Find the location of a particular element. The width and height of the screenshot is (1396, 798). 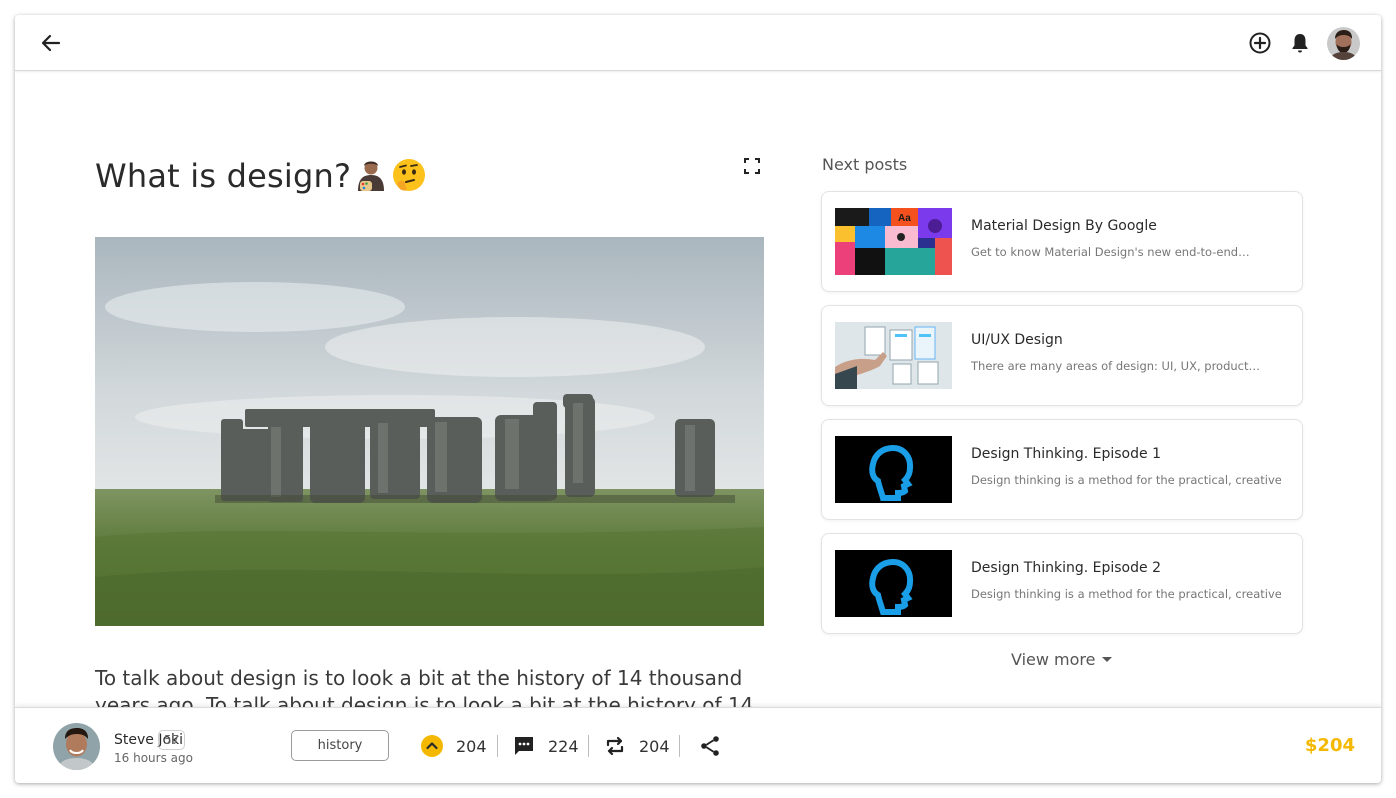

user-avatar is located at coordinates (1343, 43).